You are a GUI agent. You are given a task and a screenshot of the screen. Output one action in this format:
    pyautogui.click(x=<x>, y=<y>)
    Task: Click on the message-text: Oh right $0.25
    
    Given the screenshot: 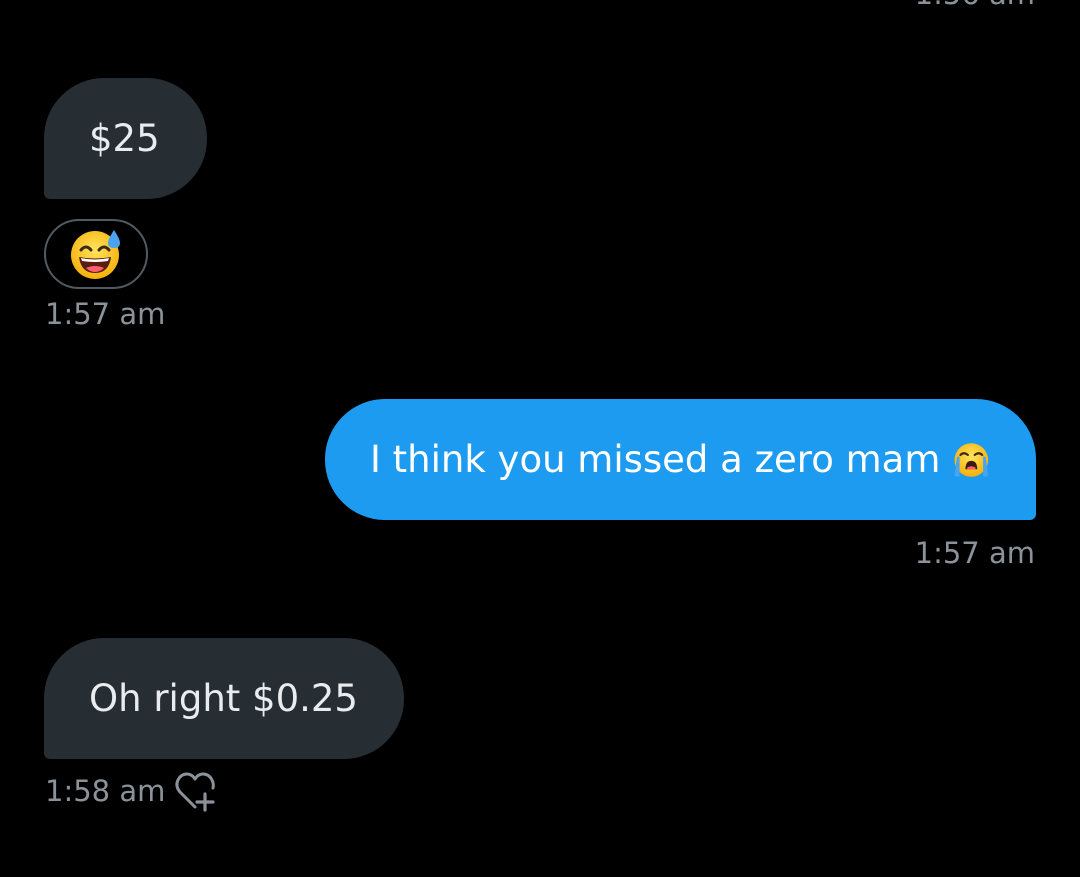 What is the action you would take?
    pyautogui.click(x=223, y=698)
    